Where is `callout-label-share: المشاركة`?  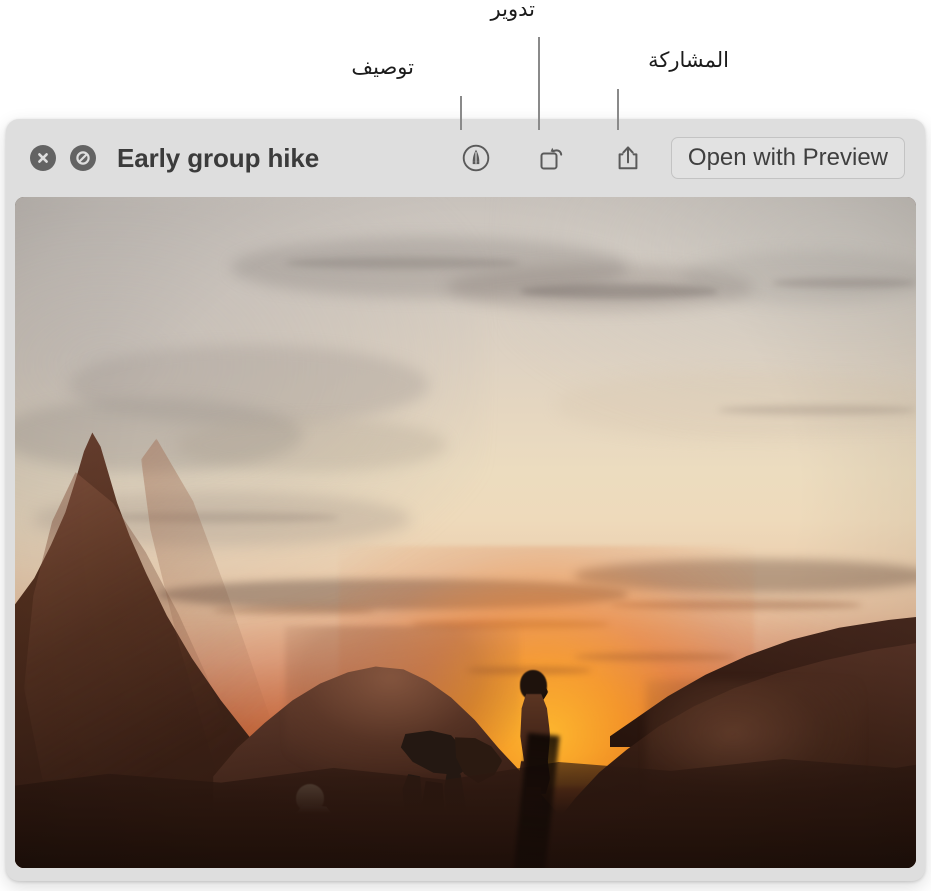
callout-label-share: المشاركة is located at coordinates (688, 60).